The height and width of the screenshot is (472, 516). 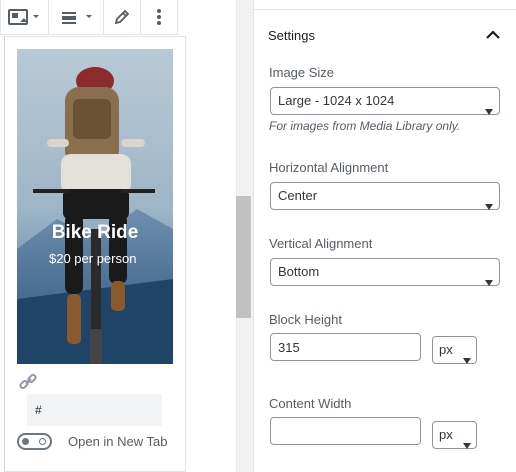 I want to click on horizontal-alignment-label: Horizontal Alignment, so click(x=329, y=167).